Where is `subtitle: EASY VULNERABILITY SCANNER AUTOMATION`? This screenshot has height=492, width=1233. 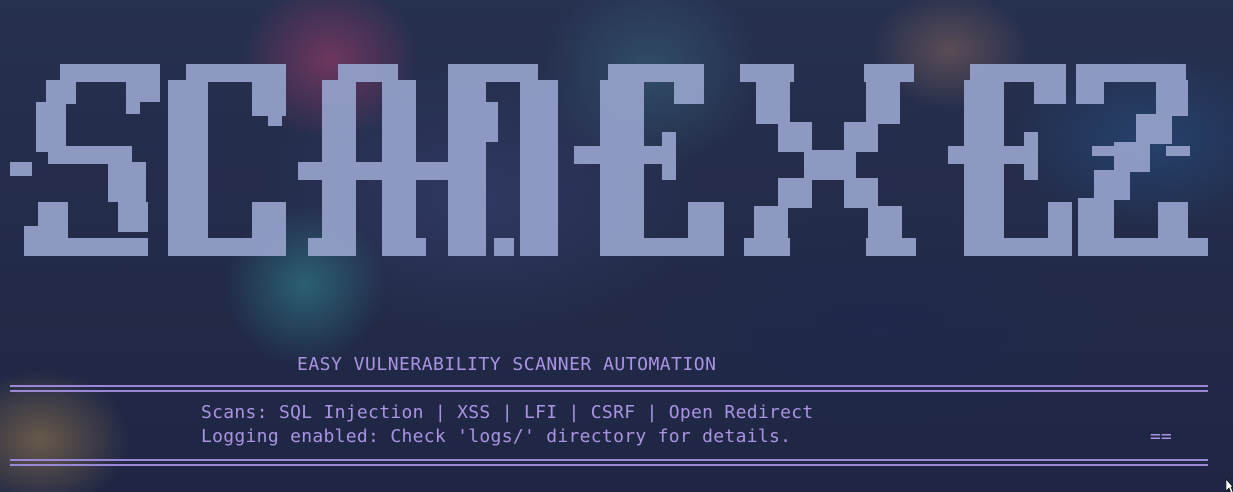 subtitle: EASY VULNERABILITY SCANNER AUTOMATION is located at coordinates (507, 364).